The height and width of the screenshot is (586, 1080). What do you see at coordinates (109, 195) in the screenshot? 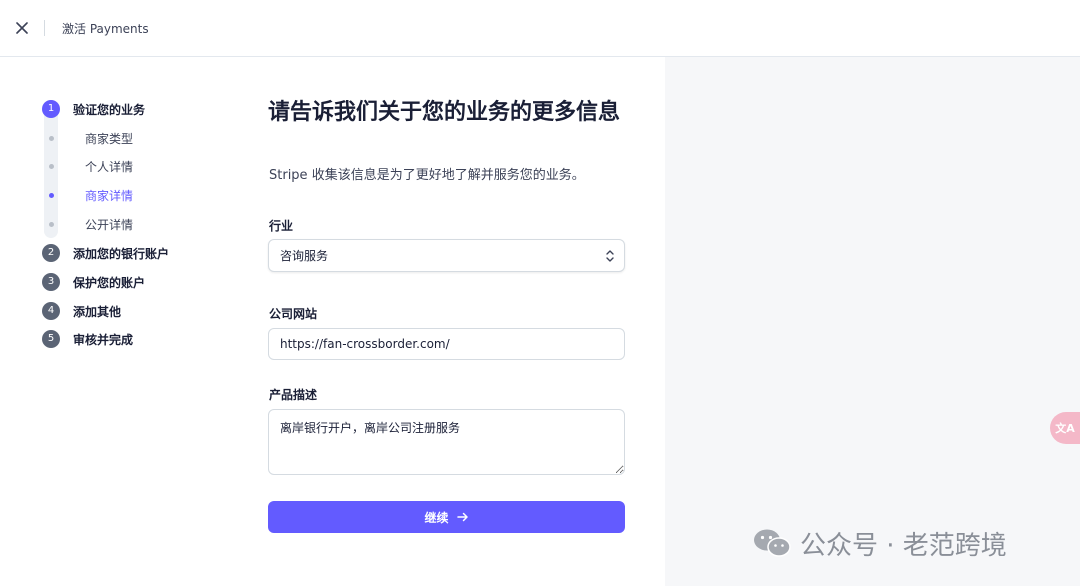
I see `substep-label: 商家详情` at bounding box center [109, 195].